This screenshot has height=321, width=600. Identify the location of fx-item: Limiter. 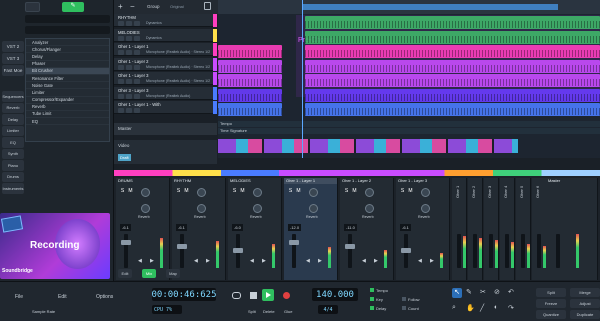
(67, 93).